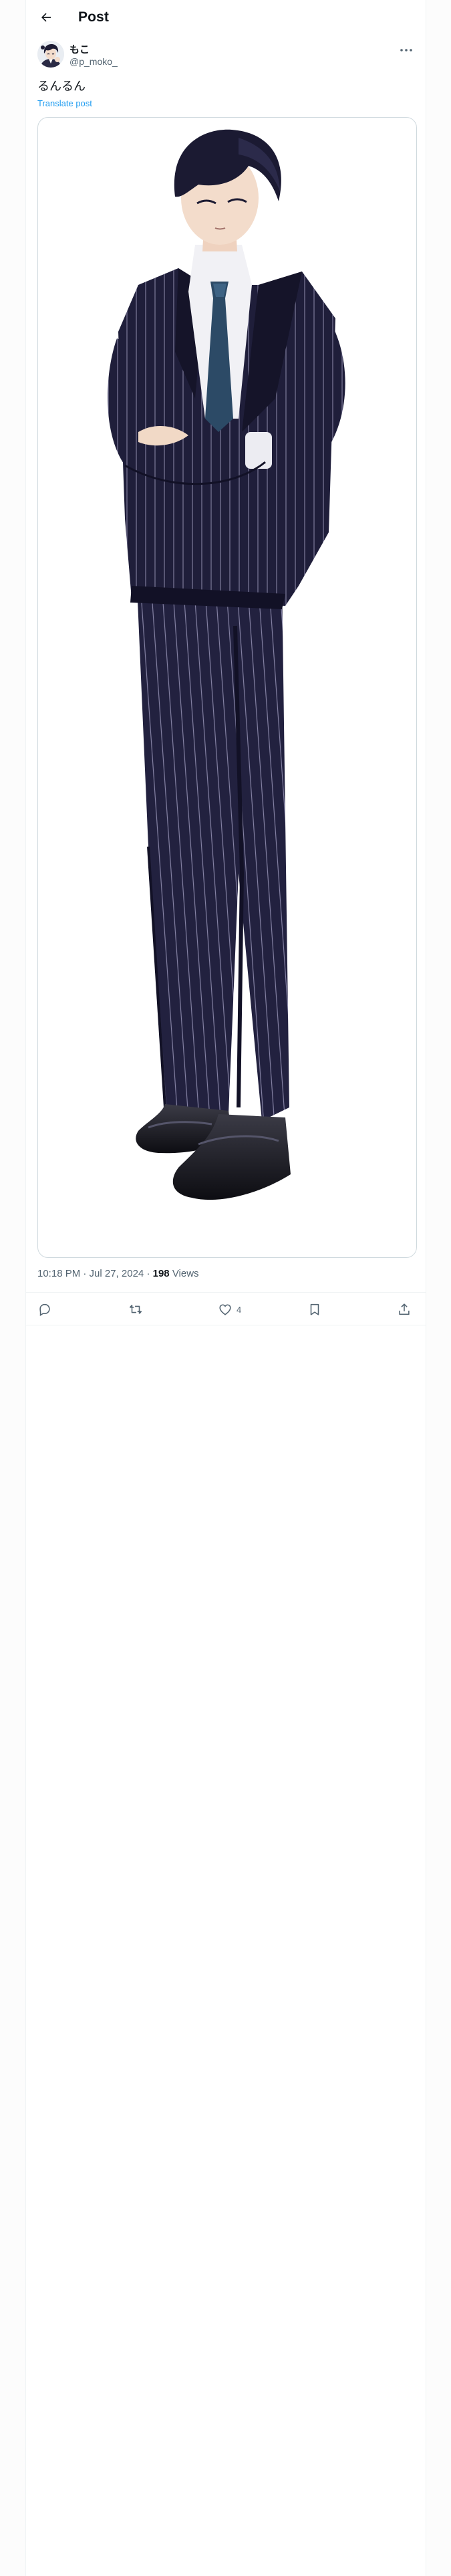 The image size is (451, 2576). I want to click on like-button: 4, so click(229, 1309).